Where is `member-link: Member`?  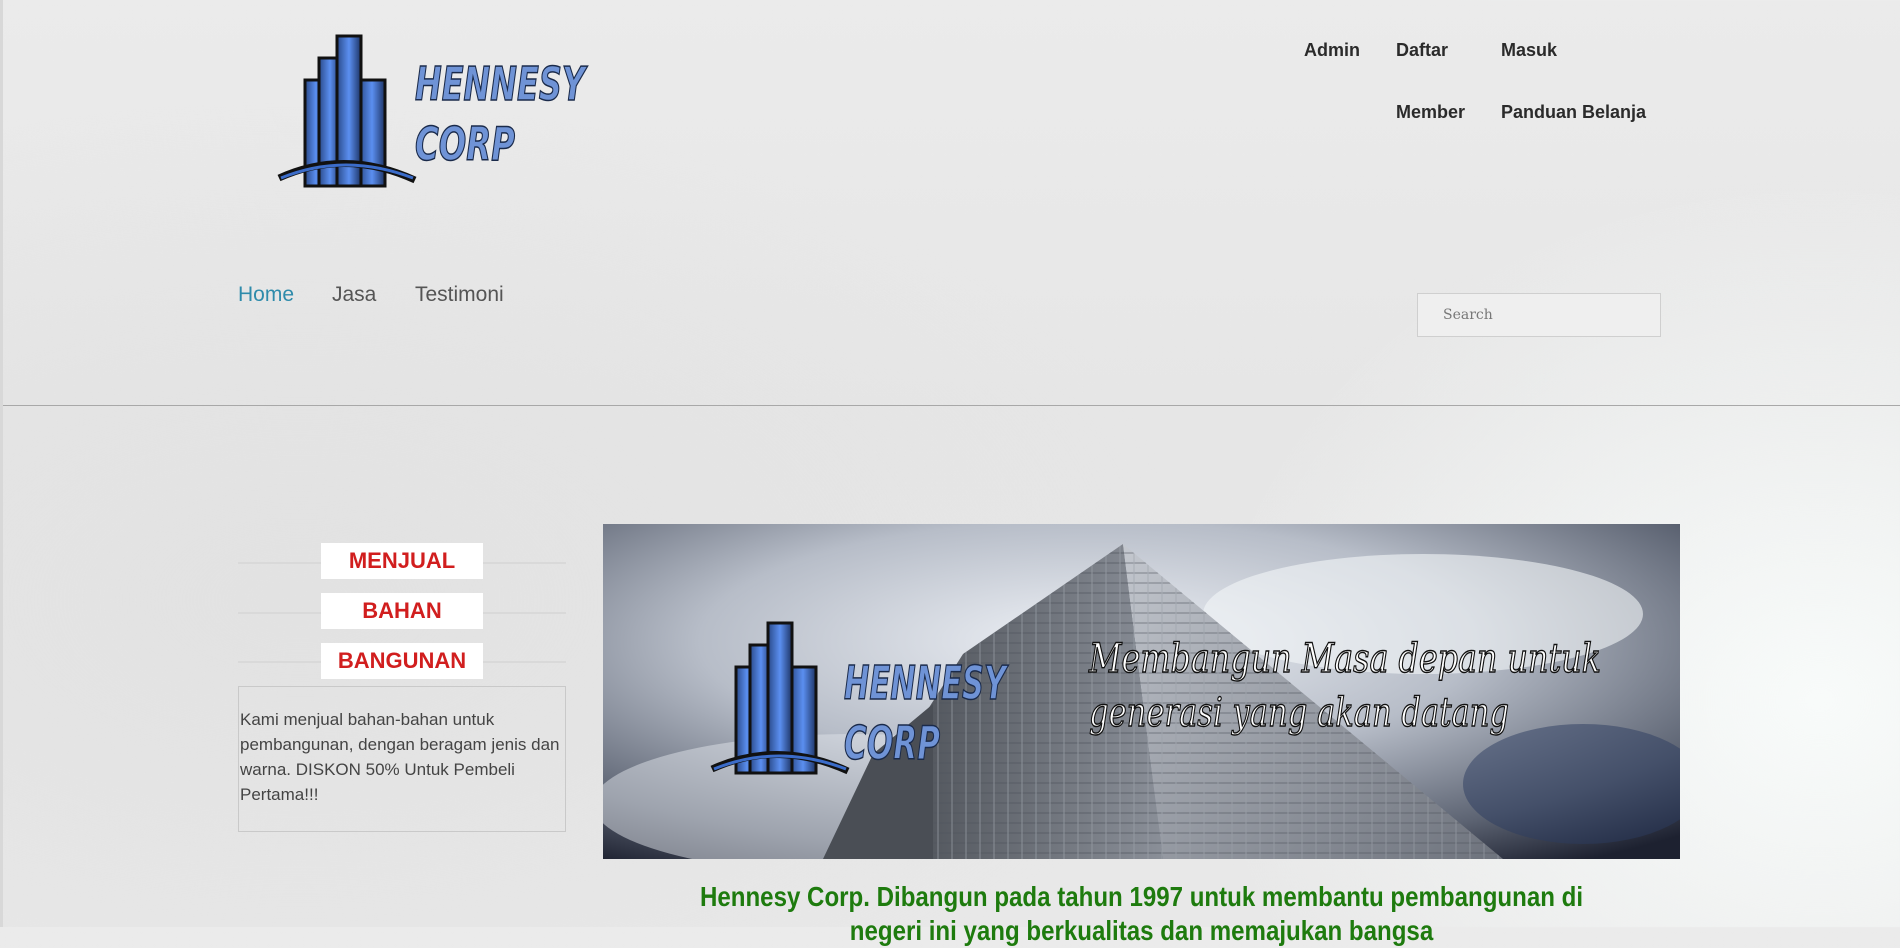
member-link: Member is located at coordinates (1430, 112).